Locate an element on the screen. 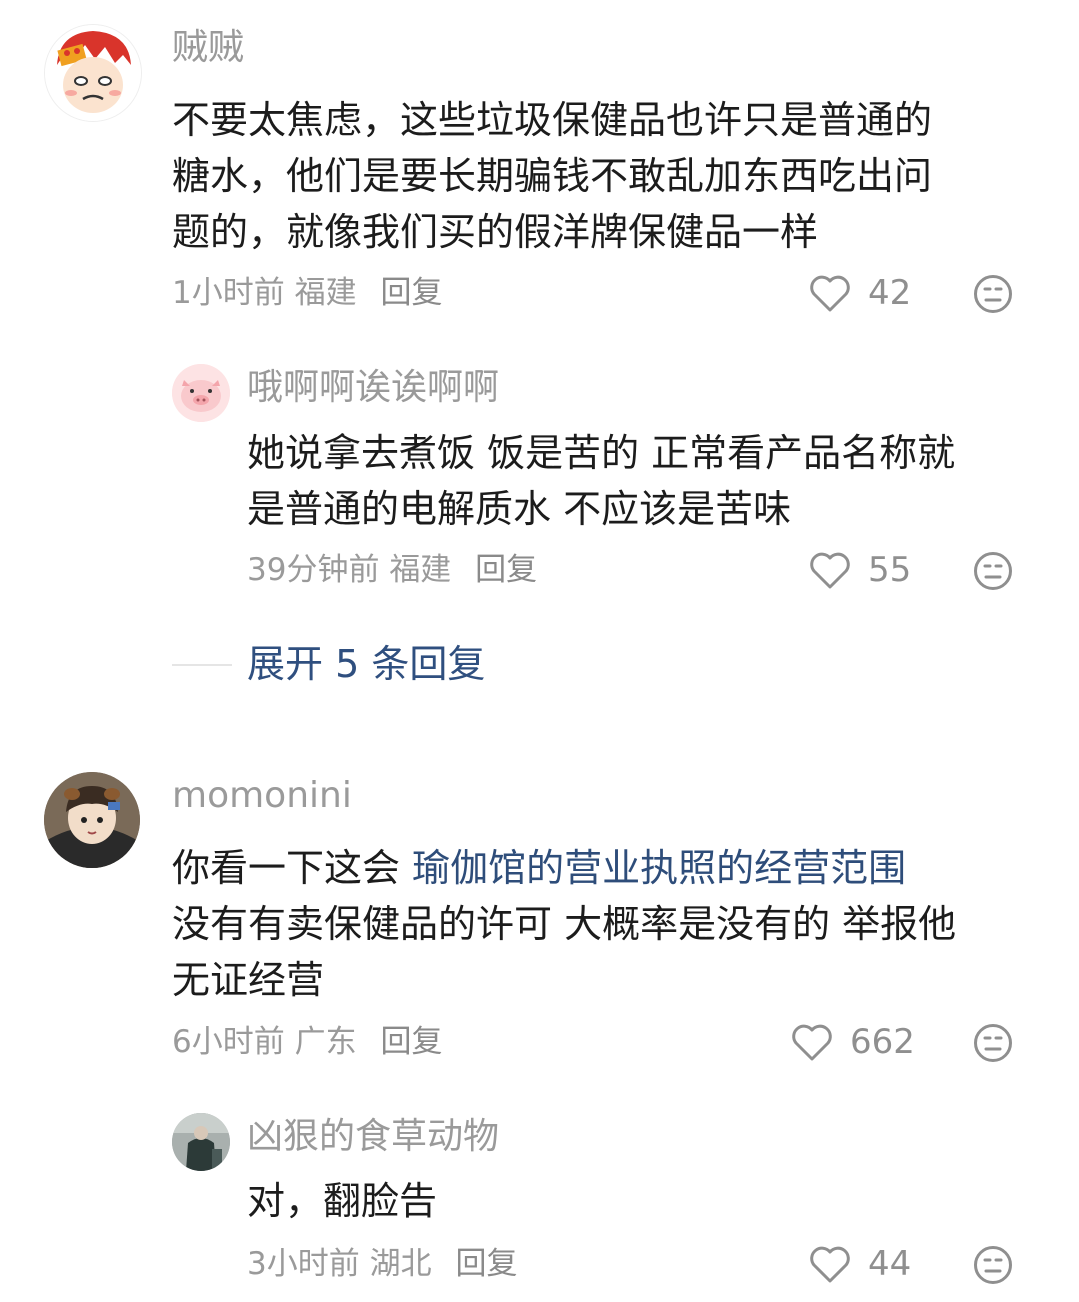 The width and height of the screenshot is (1079, 1302). reply-text-line: 对，翻脸告 is located at coordinates (342, 1201).